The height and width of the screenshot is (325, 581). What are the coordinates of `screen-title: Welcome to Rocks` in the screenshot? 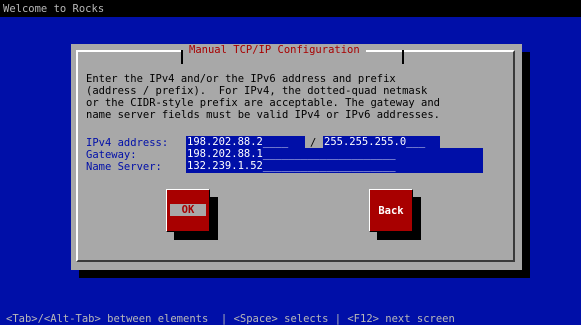 It's located at (54, 9).